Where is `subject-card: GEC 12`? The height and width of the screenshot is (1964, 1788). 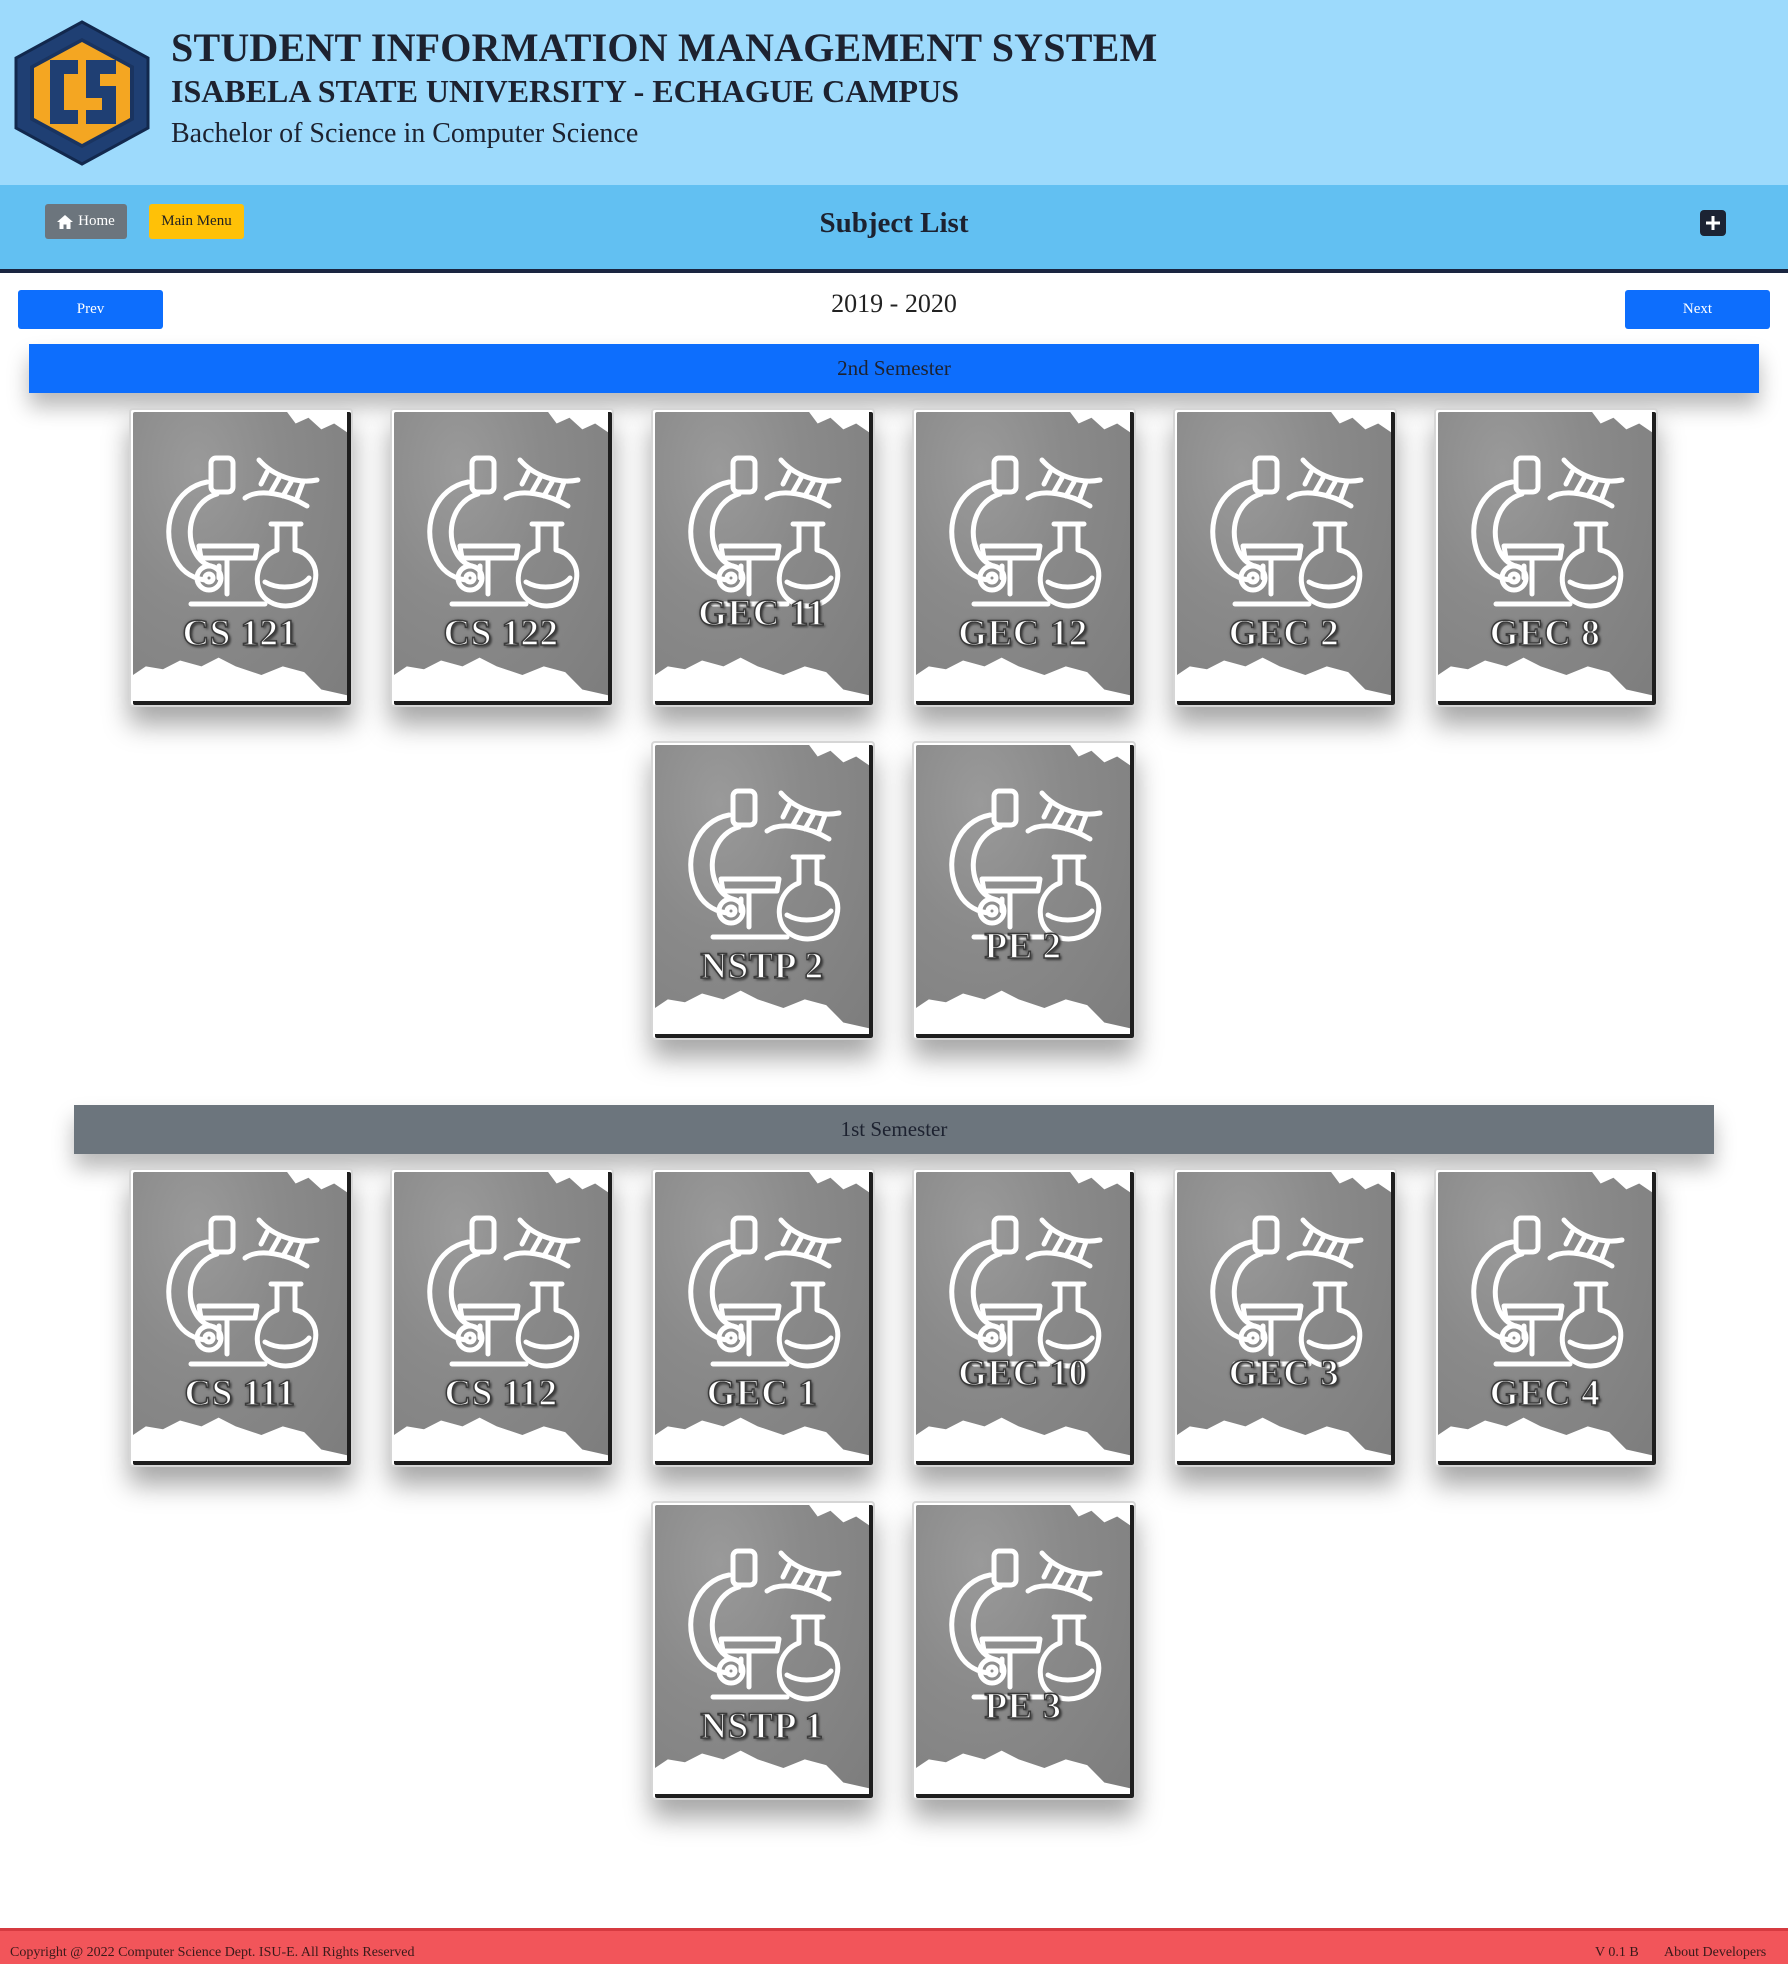
subject-card: GEC 12 is located at coordinates (1024, 557).